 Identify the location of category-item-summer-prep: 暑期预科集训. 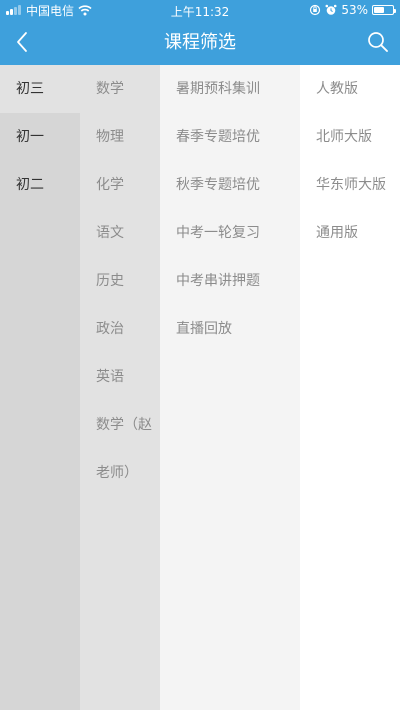
(230, 89).